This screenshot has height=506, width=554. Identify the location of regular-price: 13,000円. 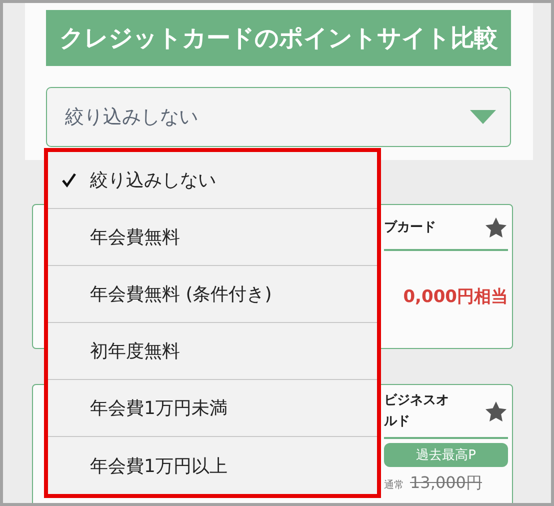
(446, 483).